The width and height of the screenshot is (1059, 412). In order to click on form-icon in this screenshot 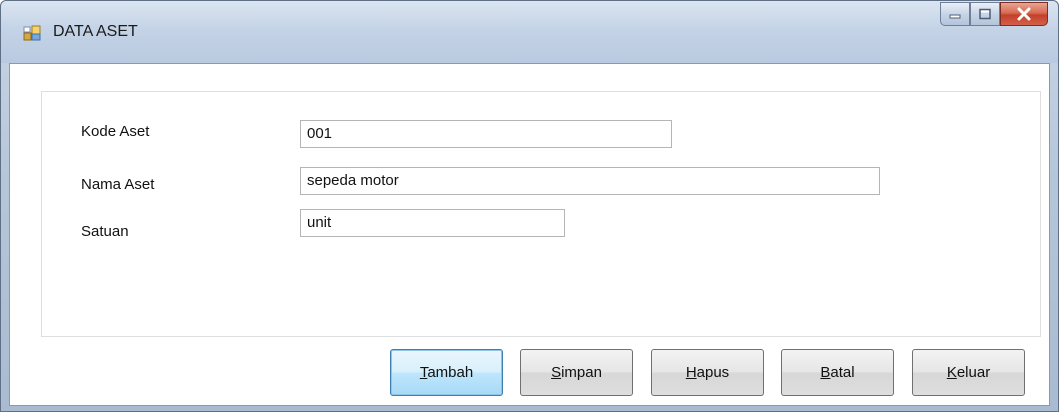, I will do `click(32, 33)`.